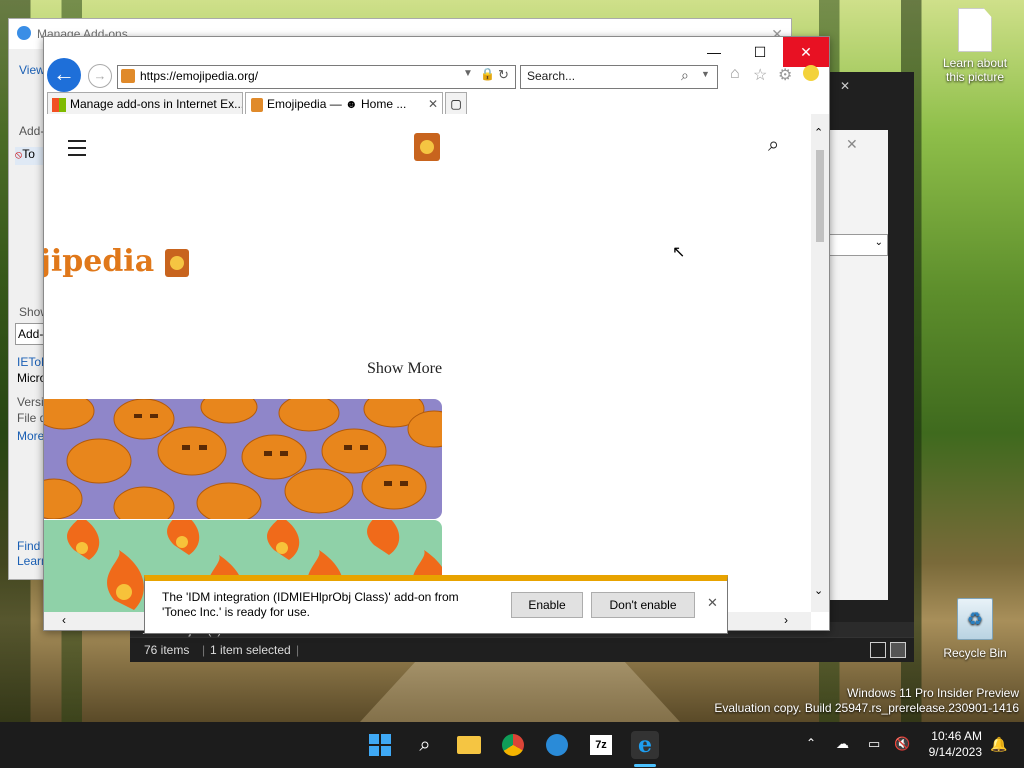 The width and height of the screenshot is (1024, 768). What do you see at coordinates (857, 245) in the screenshot?
I see `dropdown-fragment: ⌄` at bounding box center [857, 245].